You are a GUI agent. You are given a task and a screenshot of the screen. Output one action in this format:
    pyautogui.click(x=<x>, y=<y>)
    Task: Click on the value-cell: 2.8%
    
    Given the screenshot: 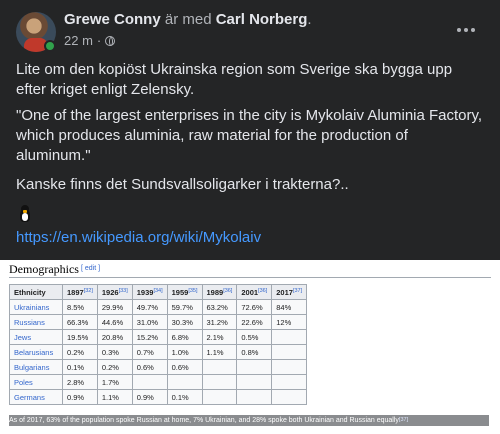 What is the action you would take?
    pyautogui.click(x=80, y=382)
    